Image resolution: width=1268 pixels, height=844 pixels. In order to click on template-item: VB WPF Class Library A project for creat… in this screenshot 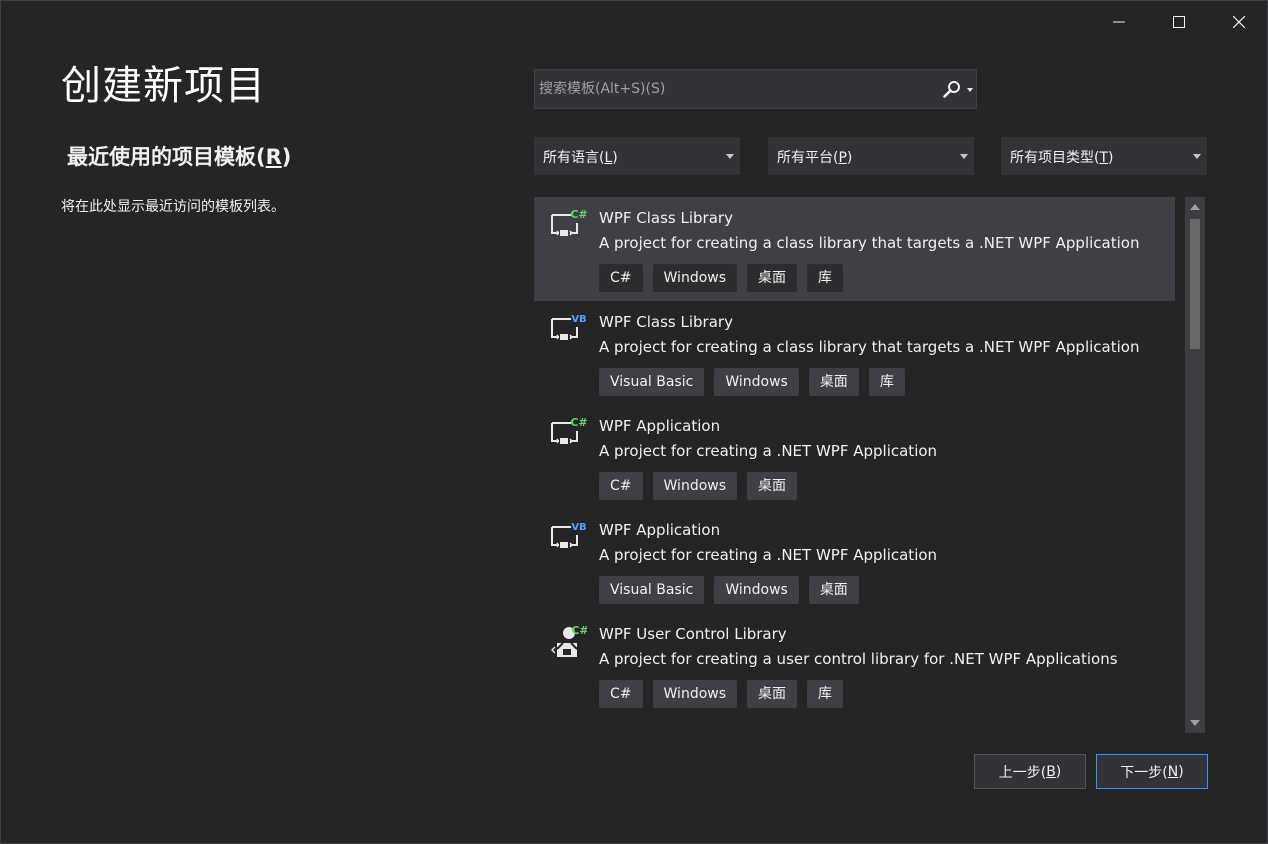, I will do `click(854, 353)`.